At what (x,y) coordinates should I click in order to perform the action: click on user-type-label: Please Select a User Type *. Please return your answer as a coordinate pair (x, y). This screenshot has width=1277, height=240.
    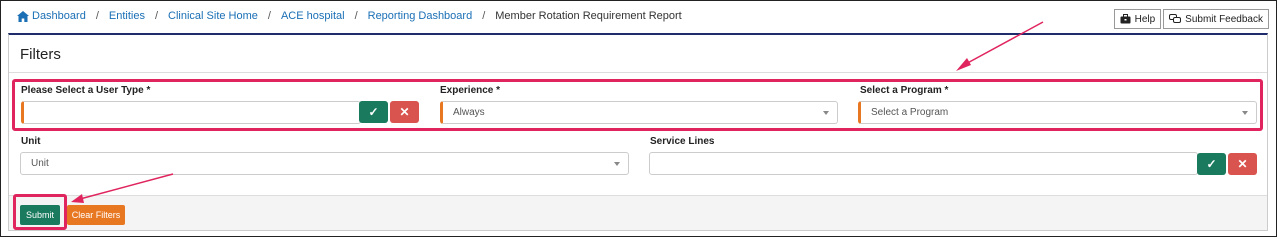
    Looking at the image, I should click on (86, 90).